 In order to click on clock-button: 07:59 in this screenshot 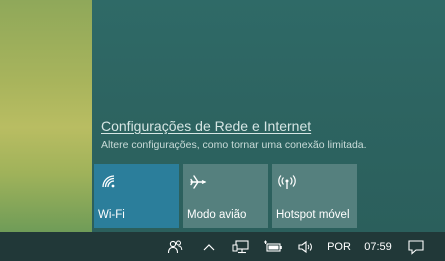, I will do `click(378, 246)`.